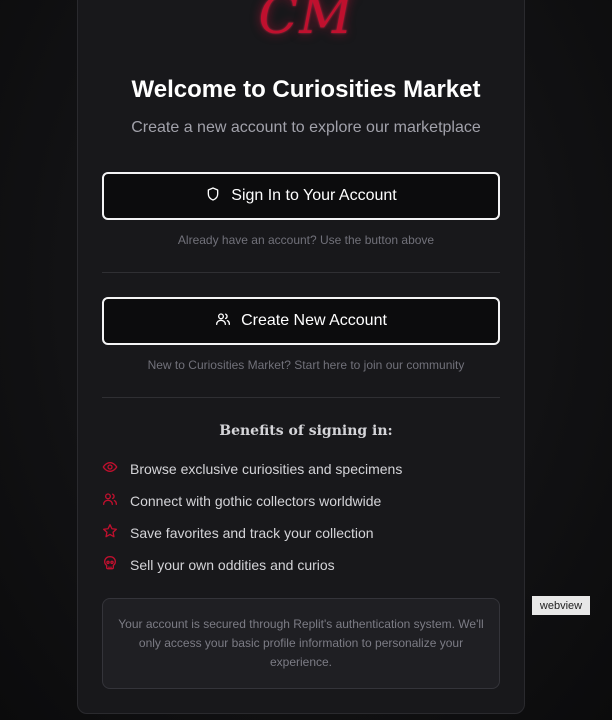 The height and width of the screenshot is (720, 612). Describe the element at coordinates (232, 564) in the screenshot. I see `benefit-label: Sell your own oddities and curios` at that location.